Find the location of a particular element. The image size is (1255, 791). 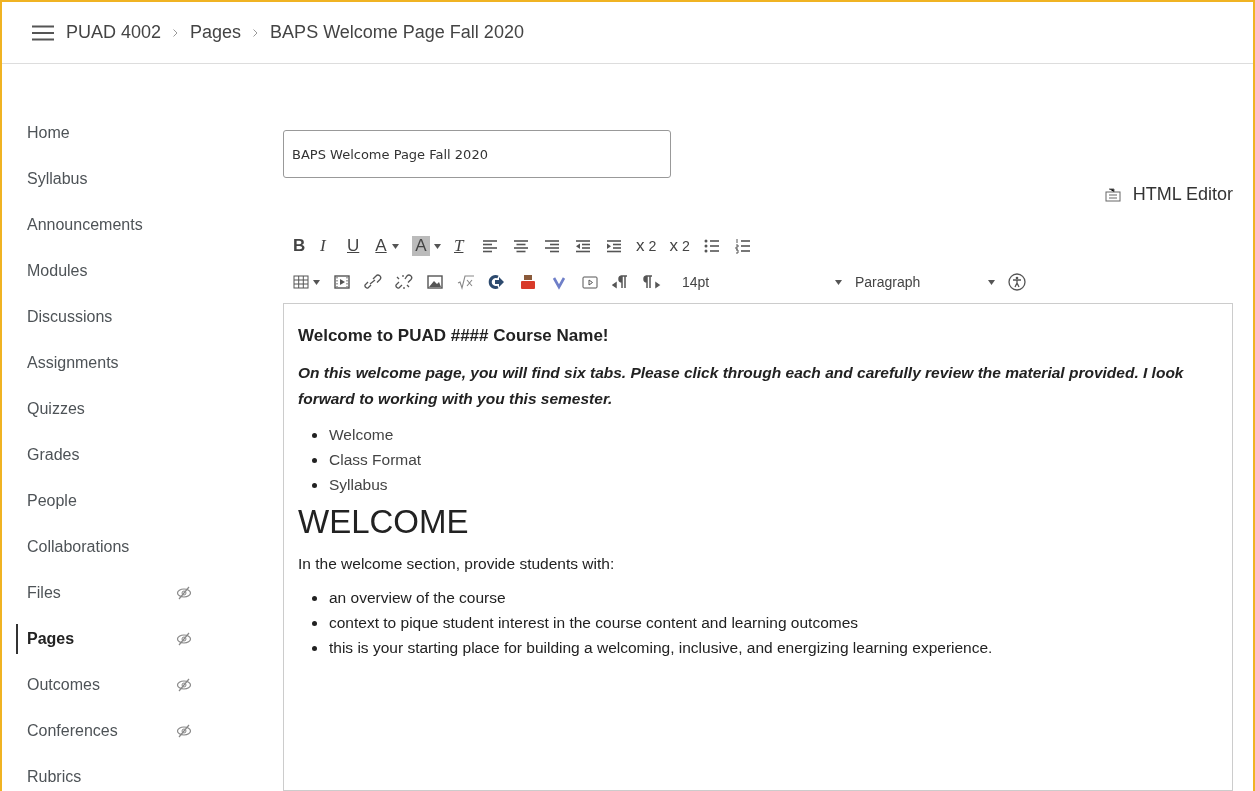

align-center-icon is located at coordinates (521, 246).